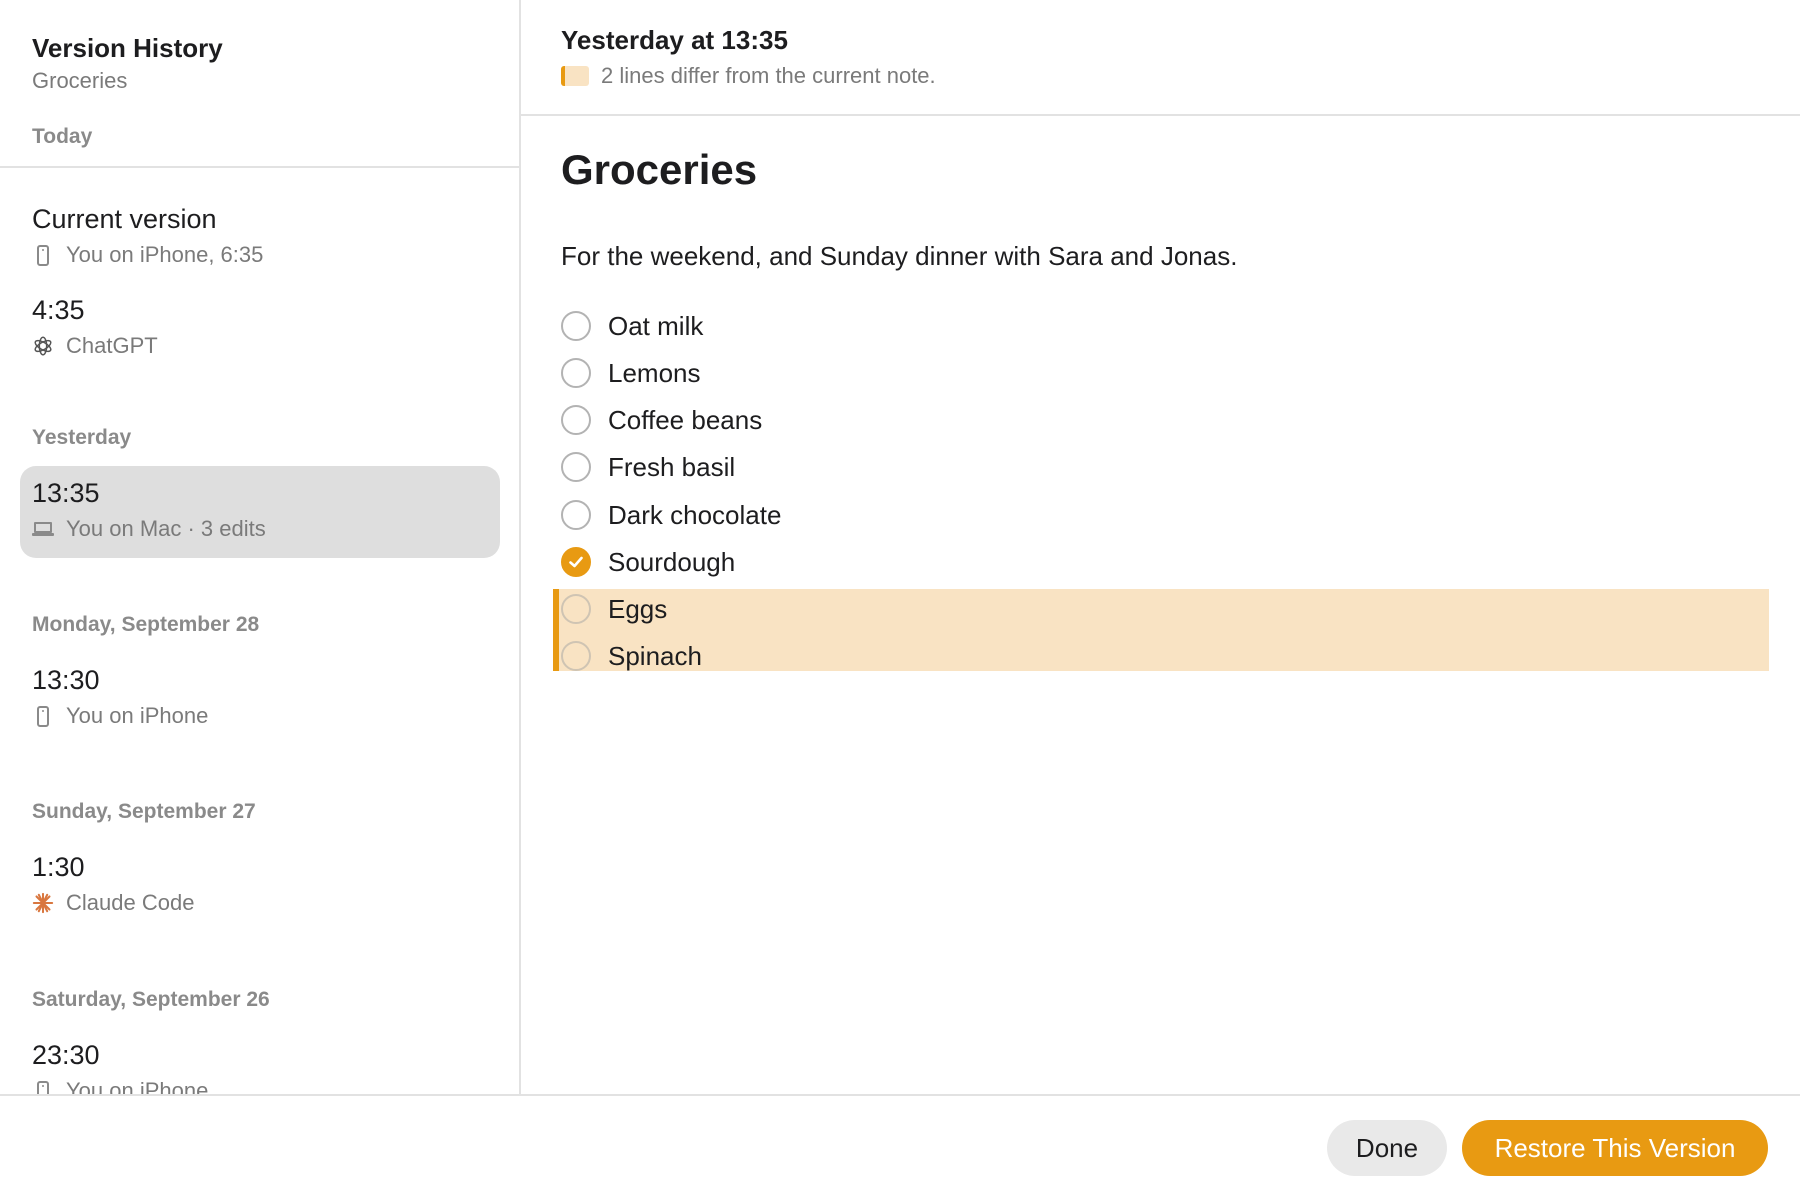  I want to click on checklist-item: Sourdough, so click(648, 562).